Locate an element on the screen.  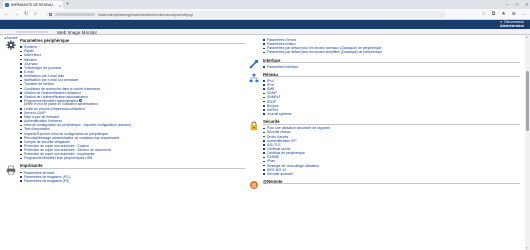
settings-link: Paramètres de magasins (PS) is located at coordinates (132, 181).